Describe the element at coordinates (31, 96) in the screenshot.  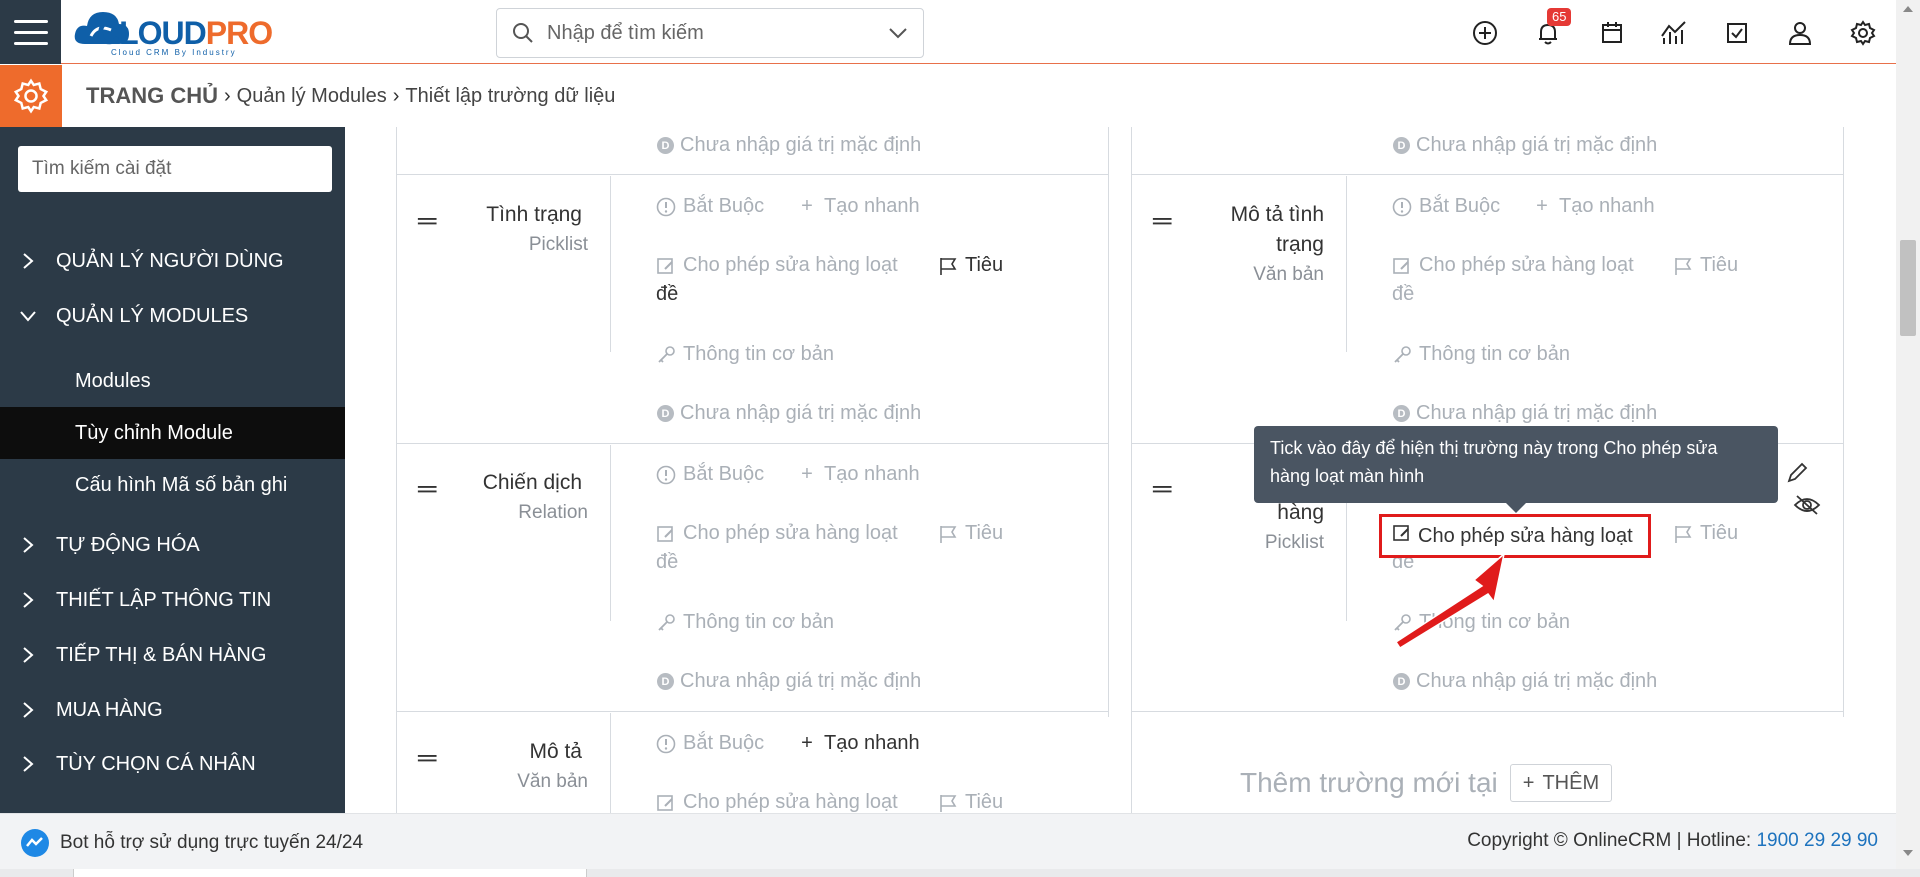
I see `settings-gear-icon` at that location.